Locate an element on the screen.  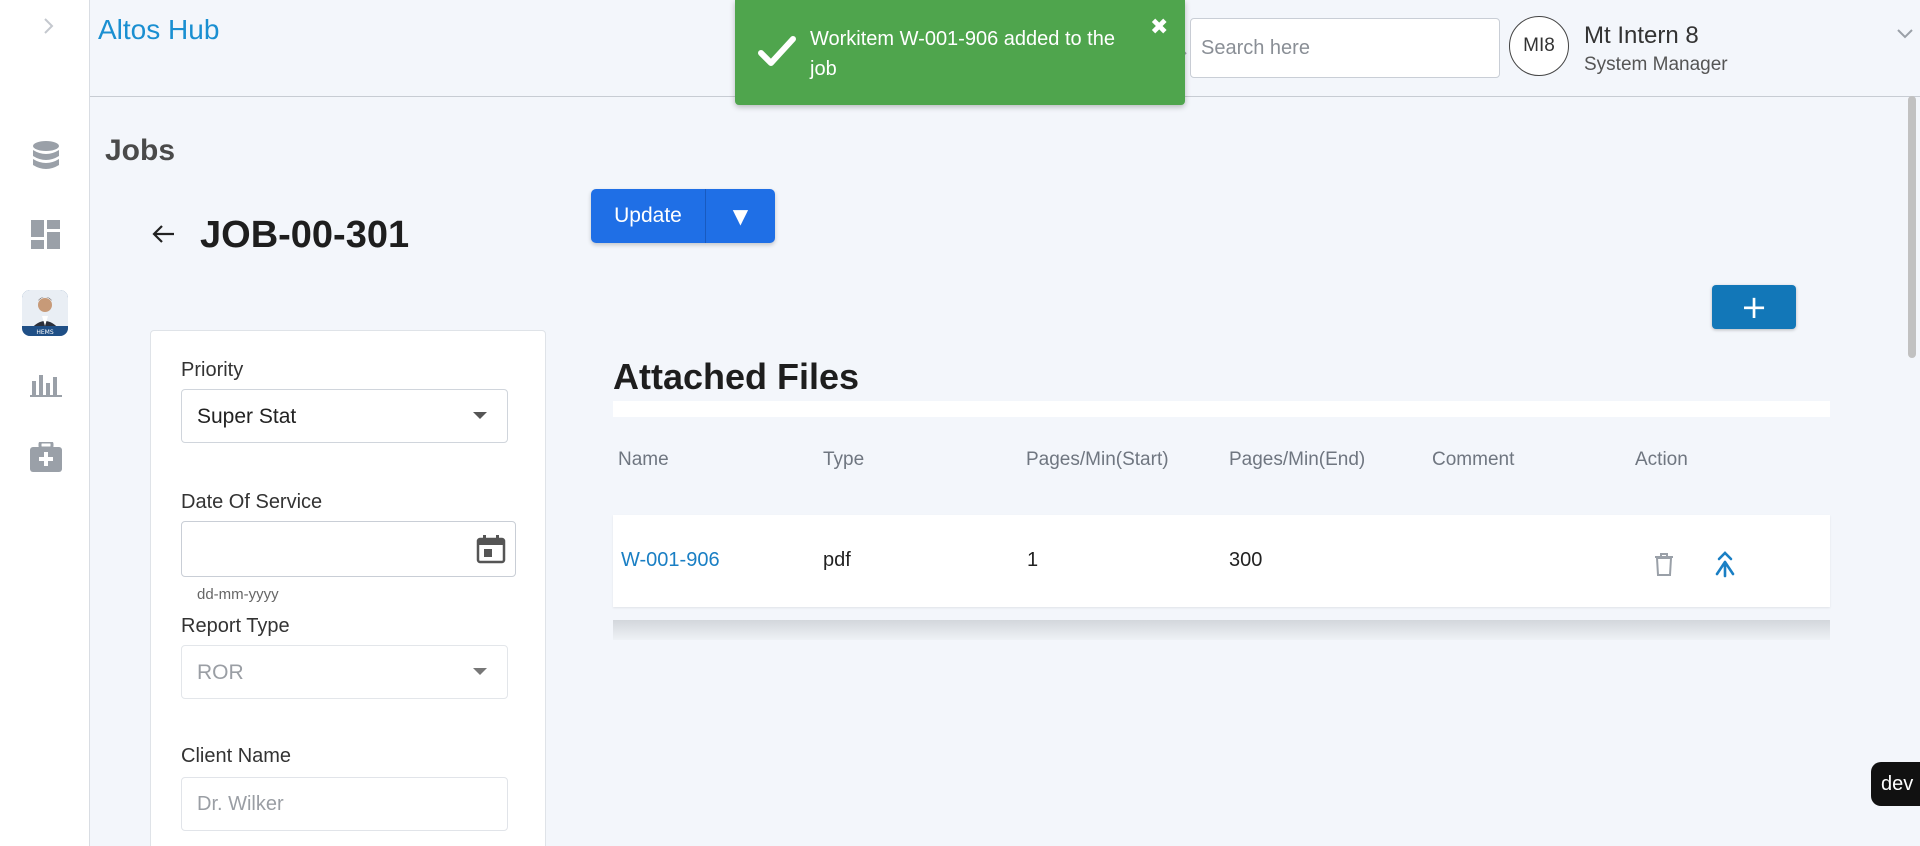
priority-select: Super Stat is located at coordinates (344, 416).